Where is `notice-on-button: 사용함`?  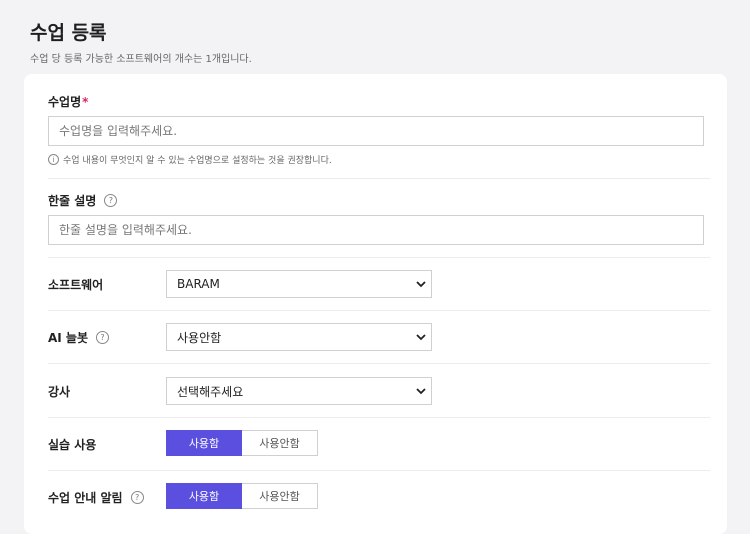
notice-on-button: 사용함 is located at coordinates (204, 496).